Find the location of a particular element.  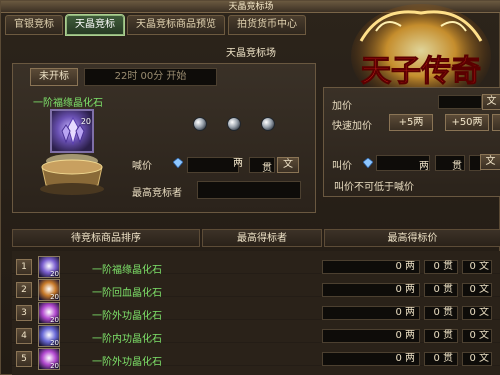

call-price-note: 叫价不可低于喊价 is located at coordinates (374, 187).